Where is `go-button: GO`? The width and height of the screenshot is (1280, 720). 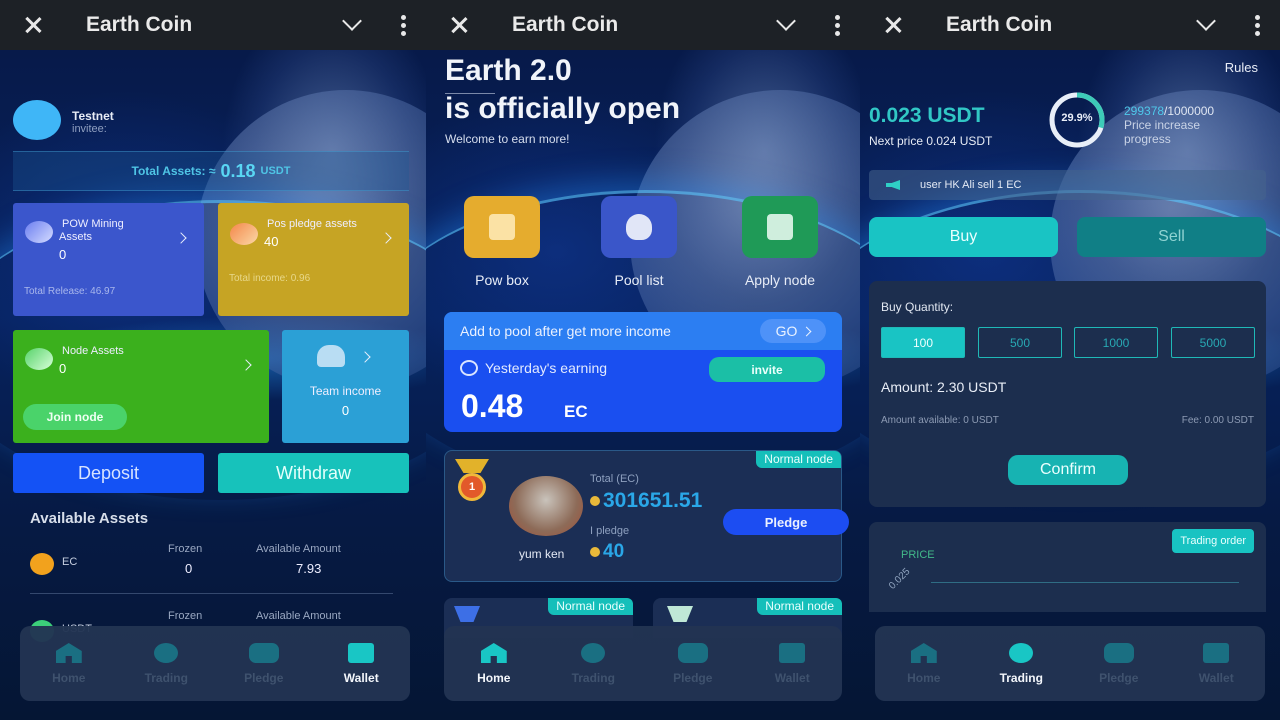 go-button: GO is located at coordinates (793, 331).